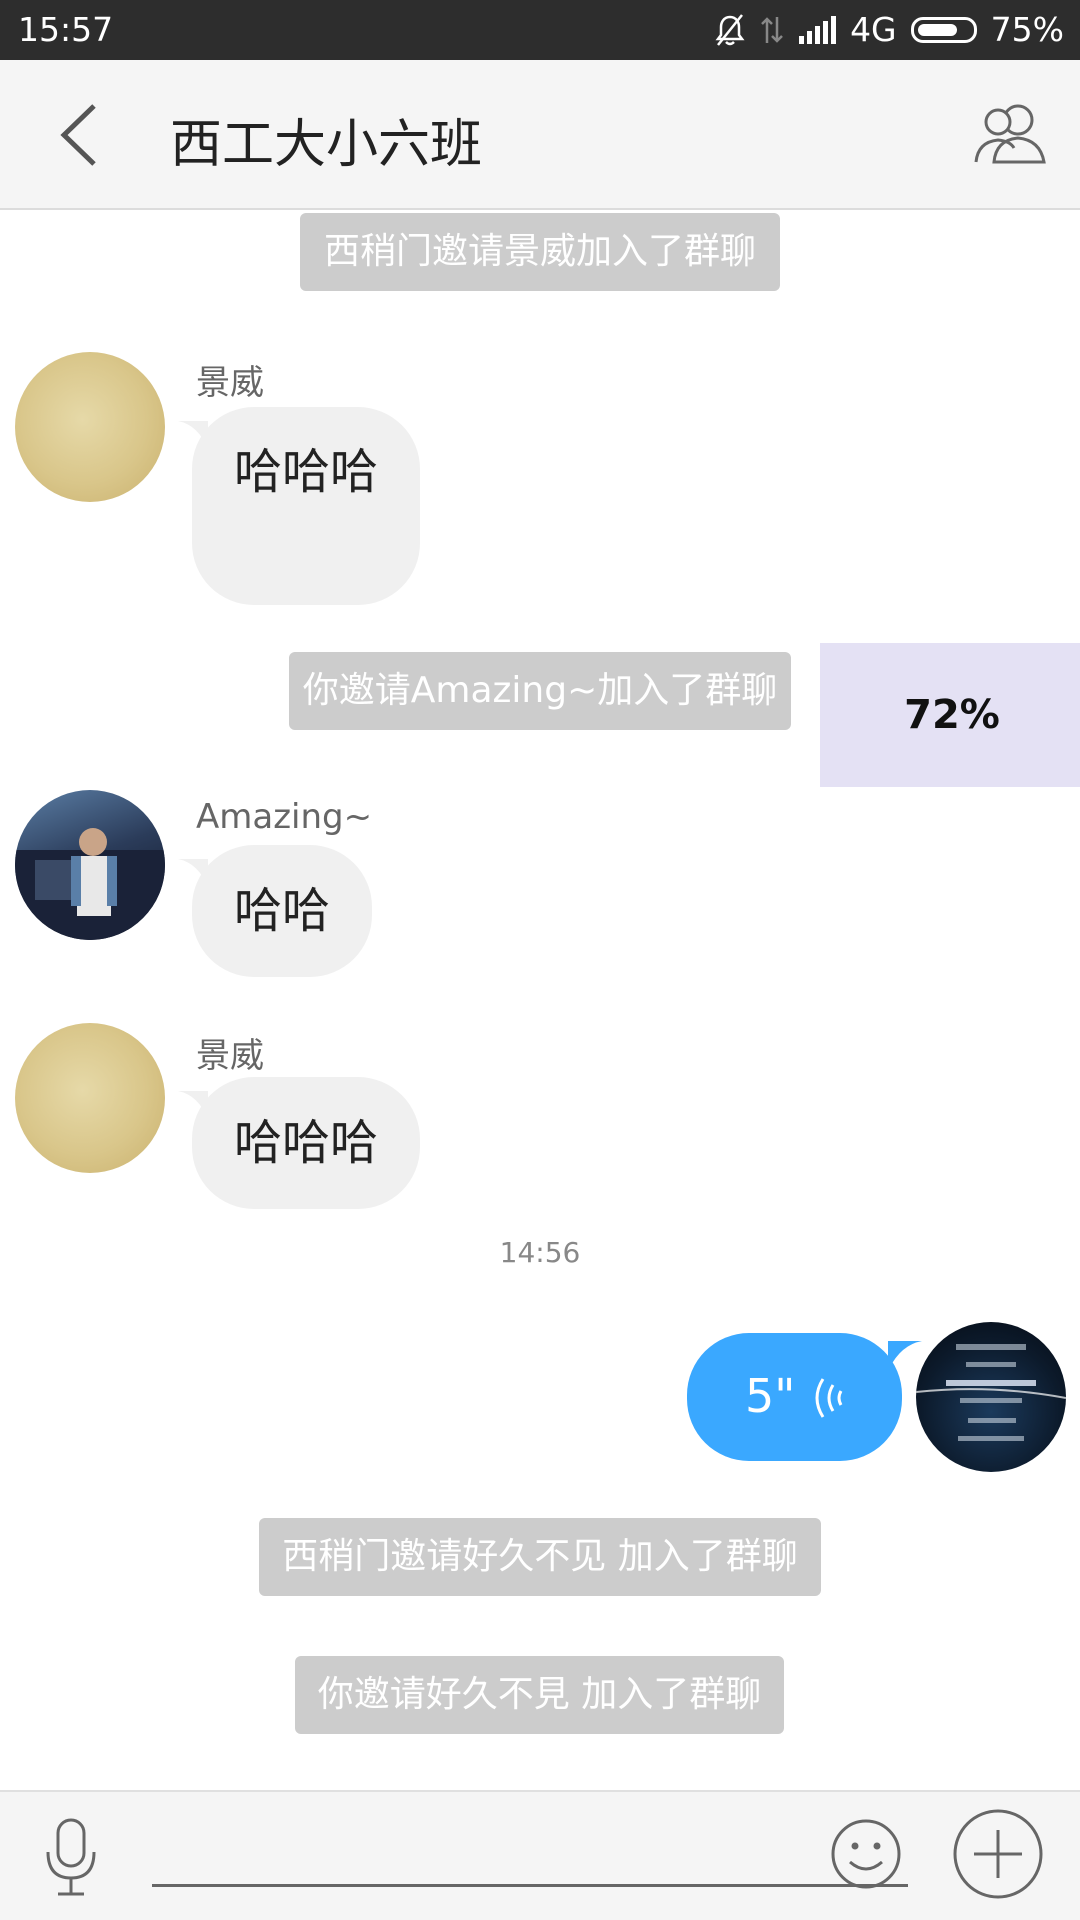  Describe the element at coordinates (71, 1858) in the screenshot. I see `microphone-icon` at that location.